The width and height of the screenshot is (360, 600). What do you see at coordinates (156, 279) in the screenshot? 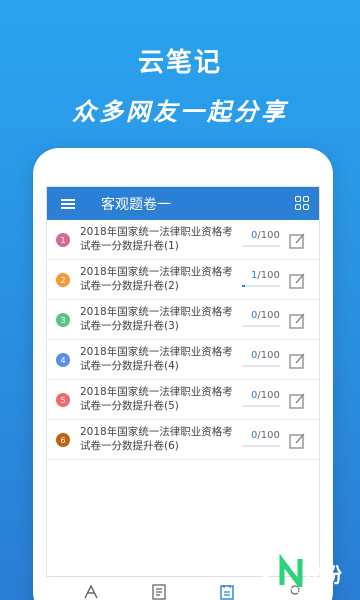
I see `exam-title: 2018年国家统一法律职业资格考试卷一分数提升卷(2)` at bounding box center [156, 279].